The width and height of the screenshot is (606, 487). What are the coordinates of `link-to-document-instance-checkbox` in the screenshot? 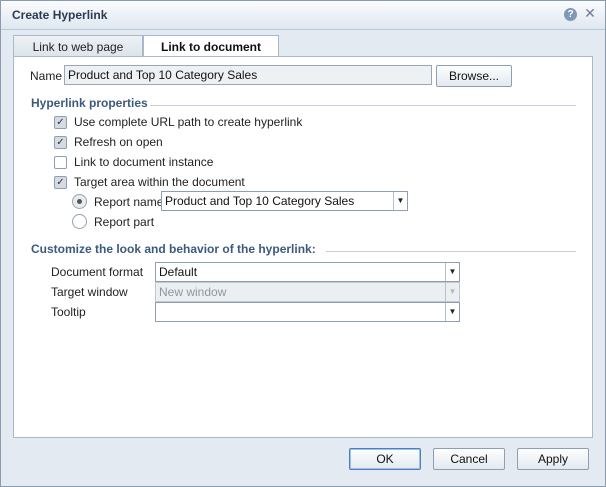 It's located at (60, 162).